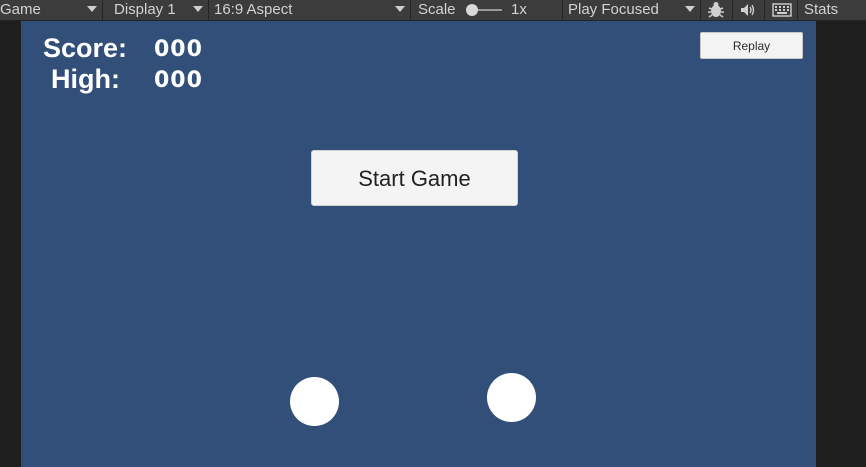 Image resolution: width=866 pixels, height=467 pixels. I want to click on audio-icon, so click(748, 10).